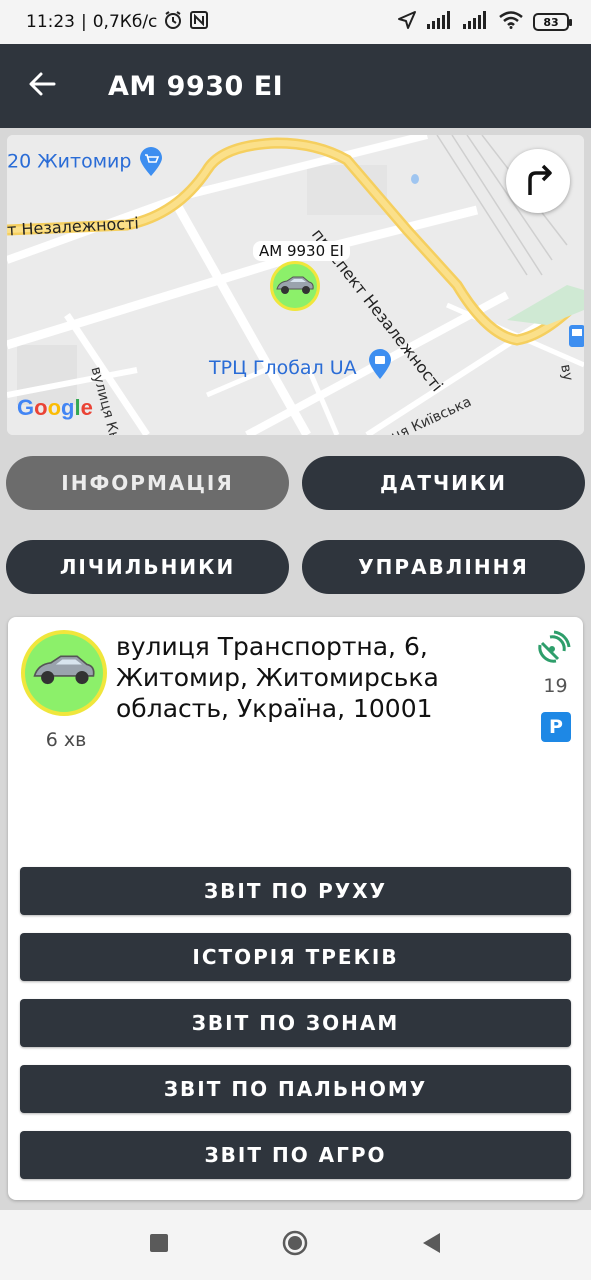  I want to click on page-title: AM 9930 EI, so click(196, 86).